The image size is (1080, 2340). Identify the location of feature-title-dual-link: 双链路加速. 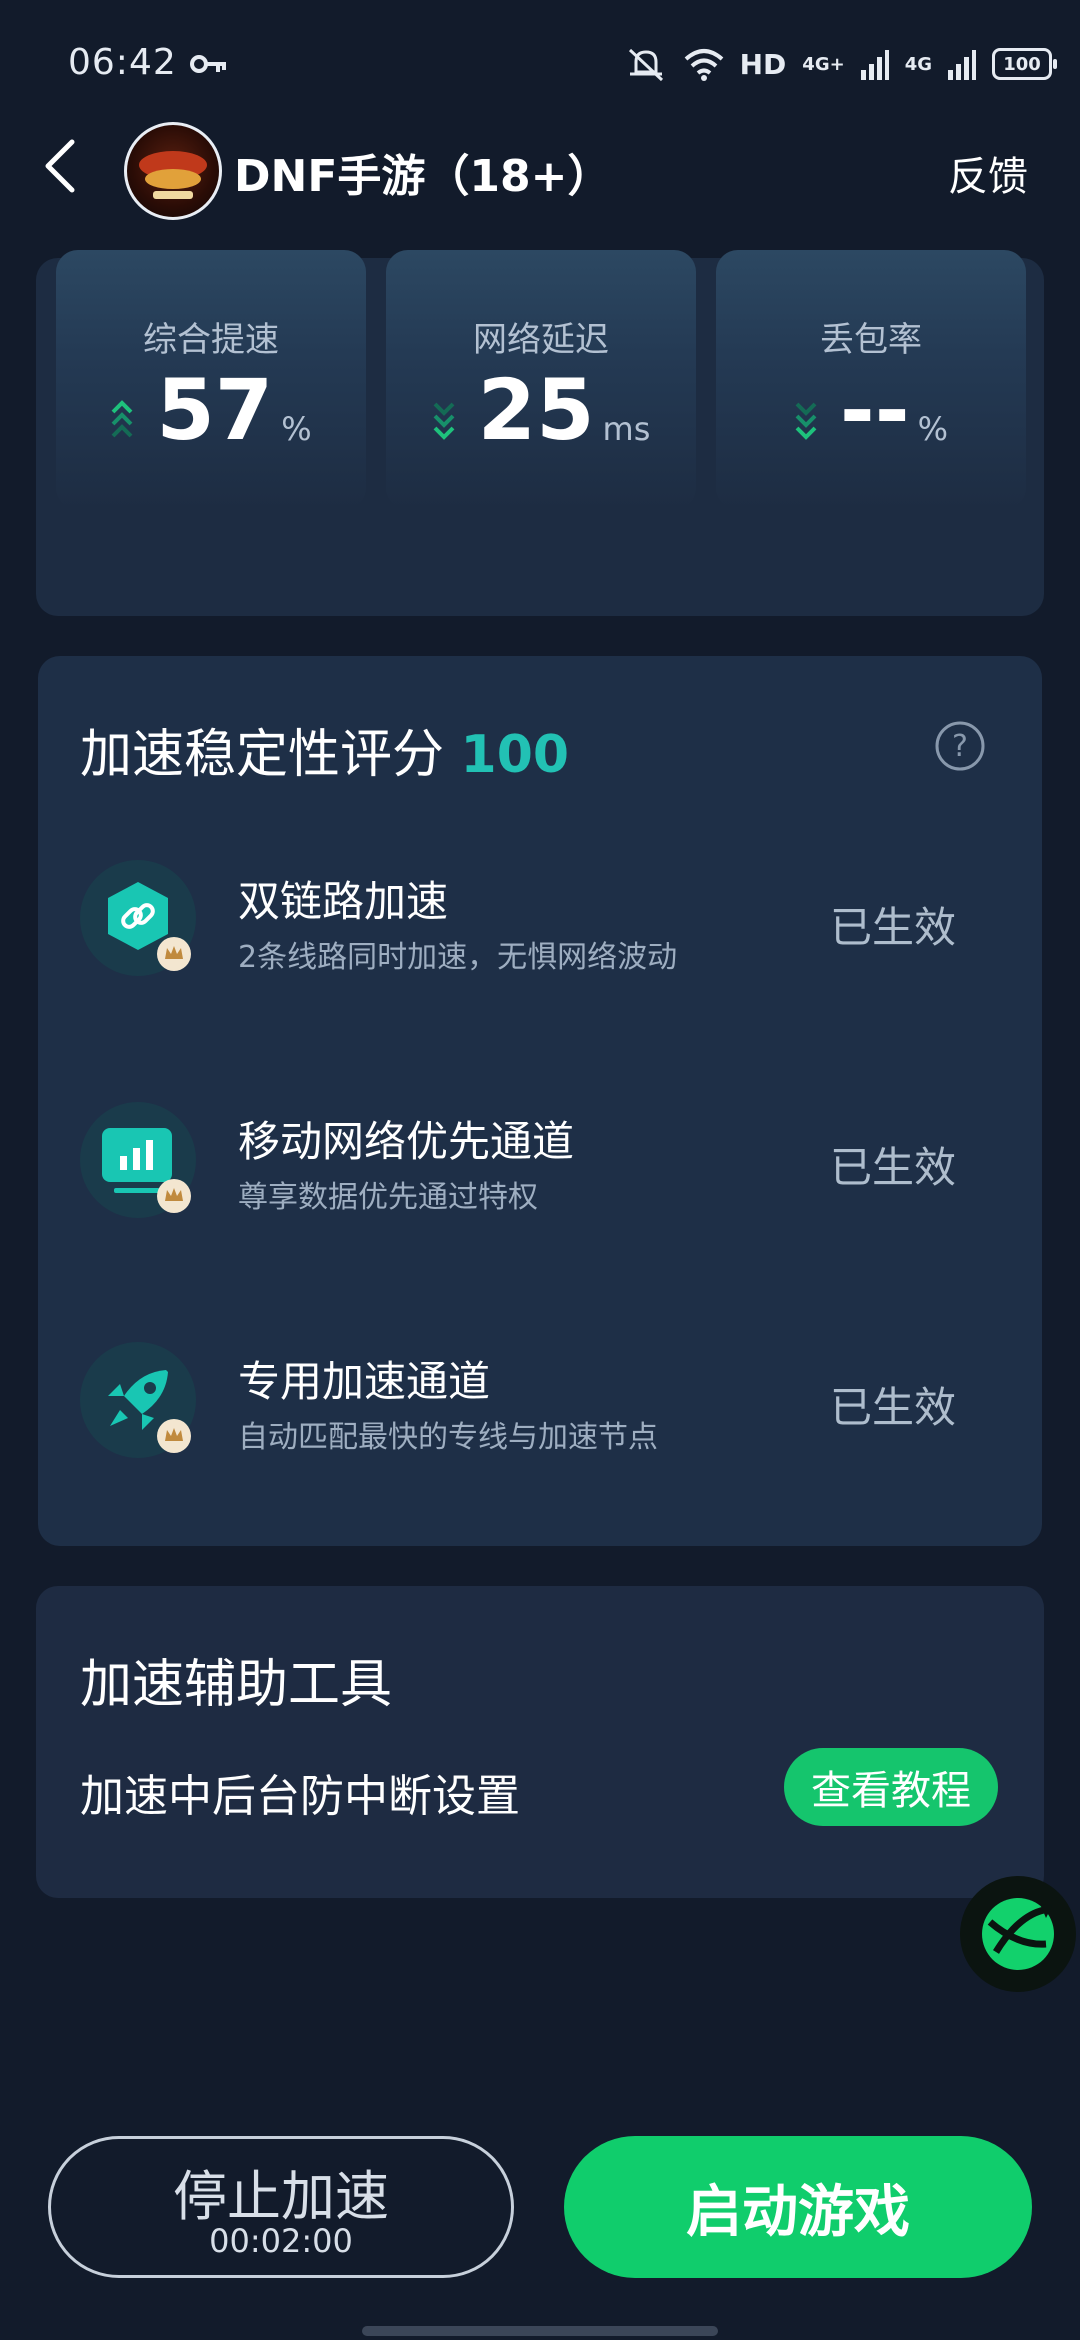
(343, 901).